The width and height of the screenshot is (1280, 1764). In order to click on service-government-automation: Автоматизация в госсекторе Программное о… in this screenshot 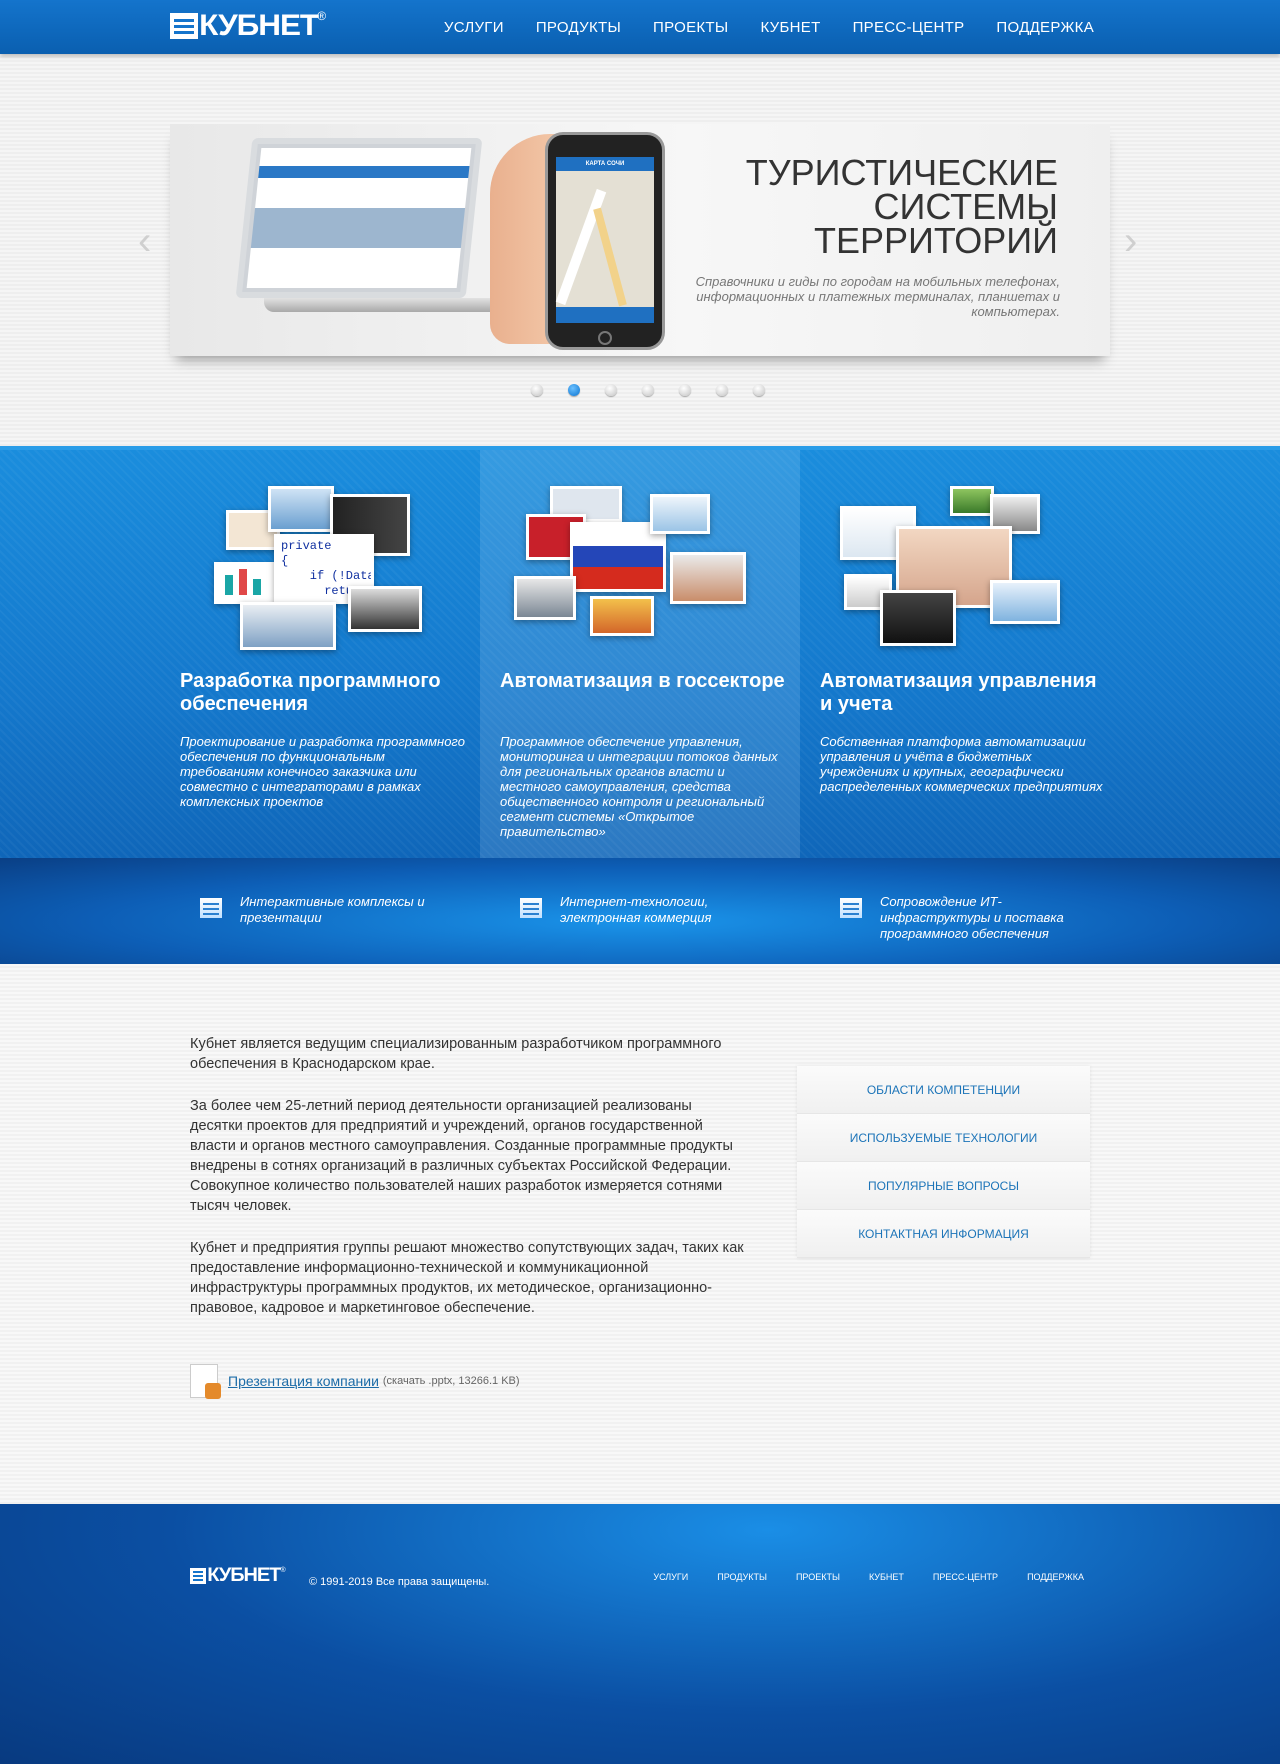, I will do `click(640, 656)`.